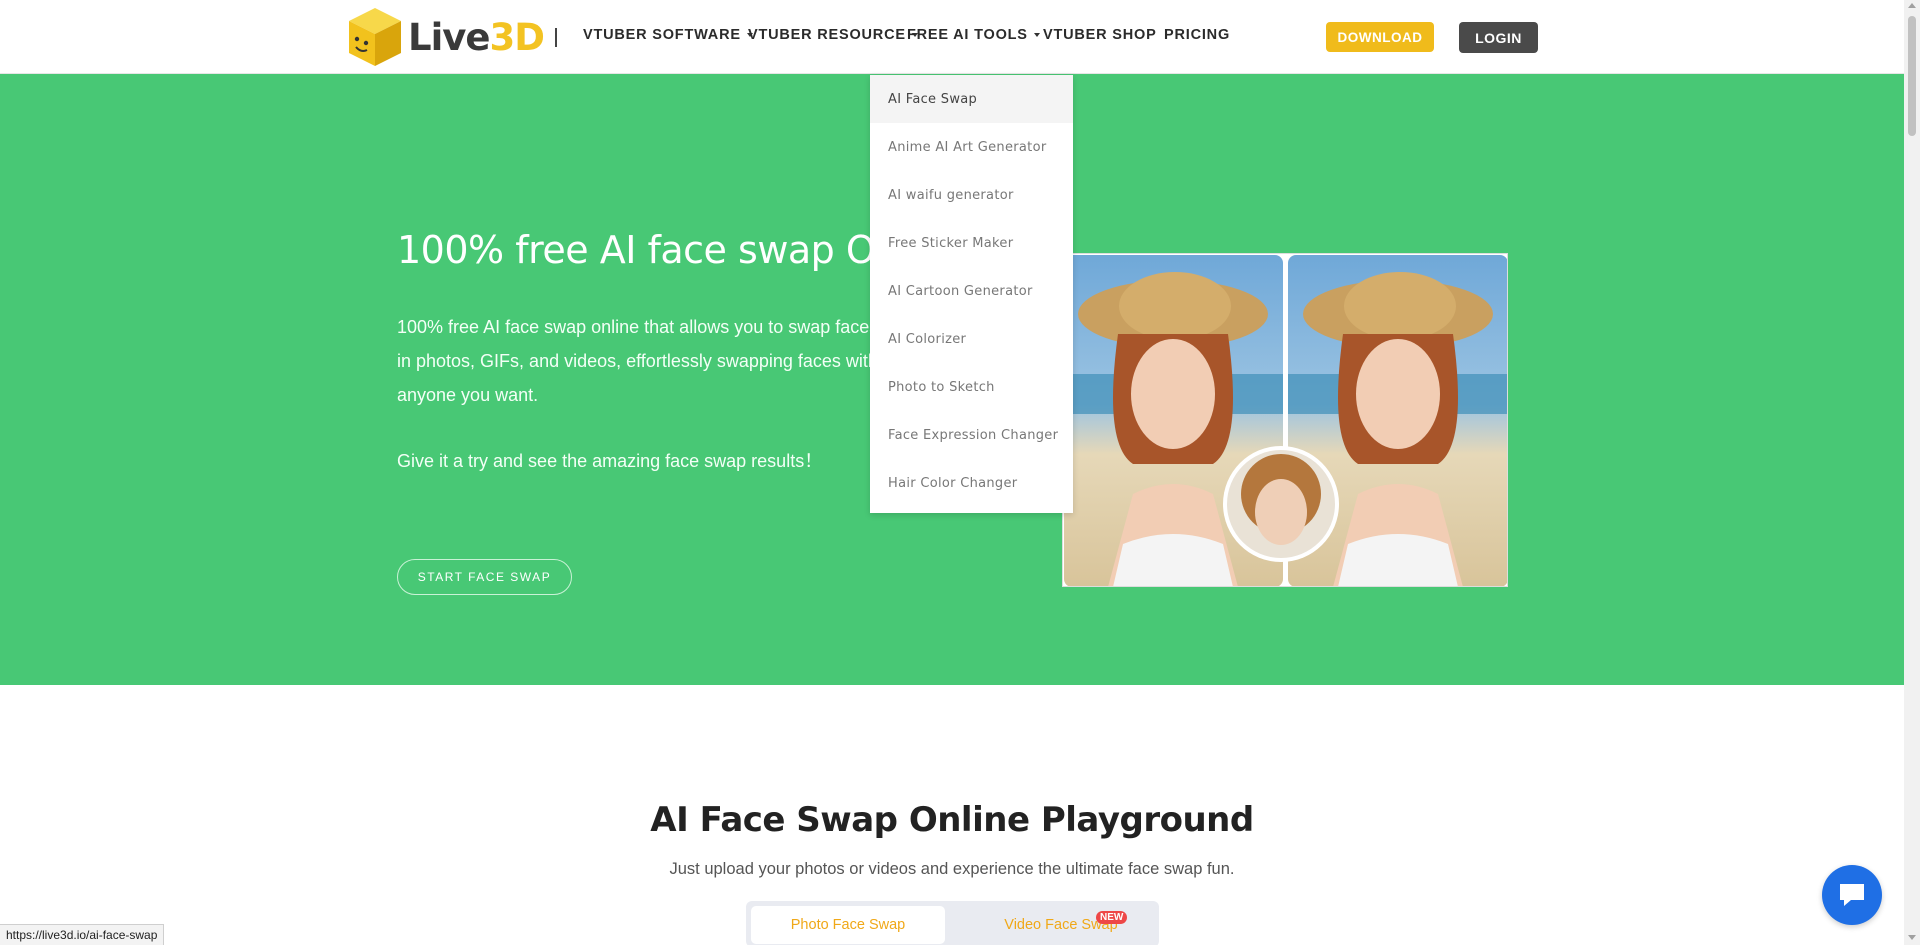 The image size is (1920, 945). What do you see at coordinates (556, 37) in the screenshot?
I see `nav-separator` at bounding box center [556, 37].